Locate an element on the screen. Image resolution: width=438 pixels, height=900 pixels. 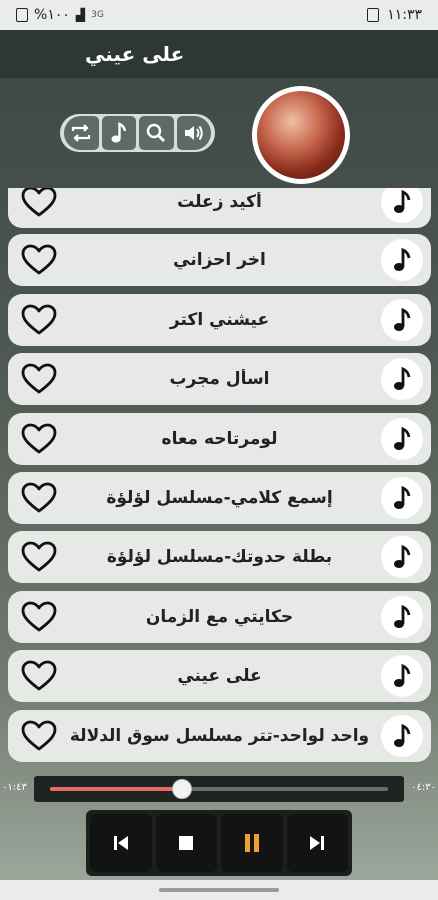
battery-icon is located at coordinates (22, 15).